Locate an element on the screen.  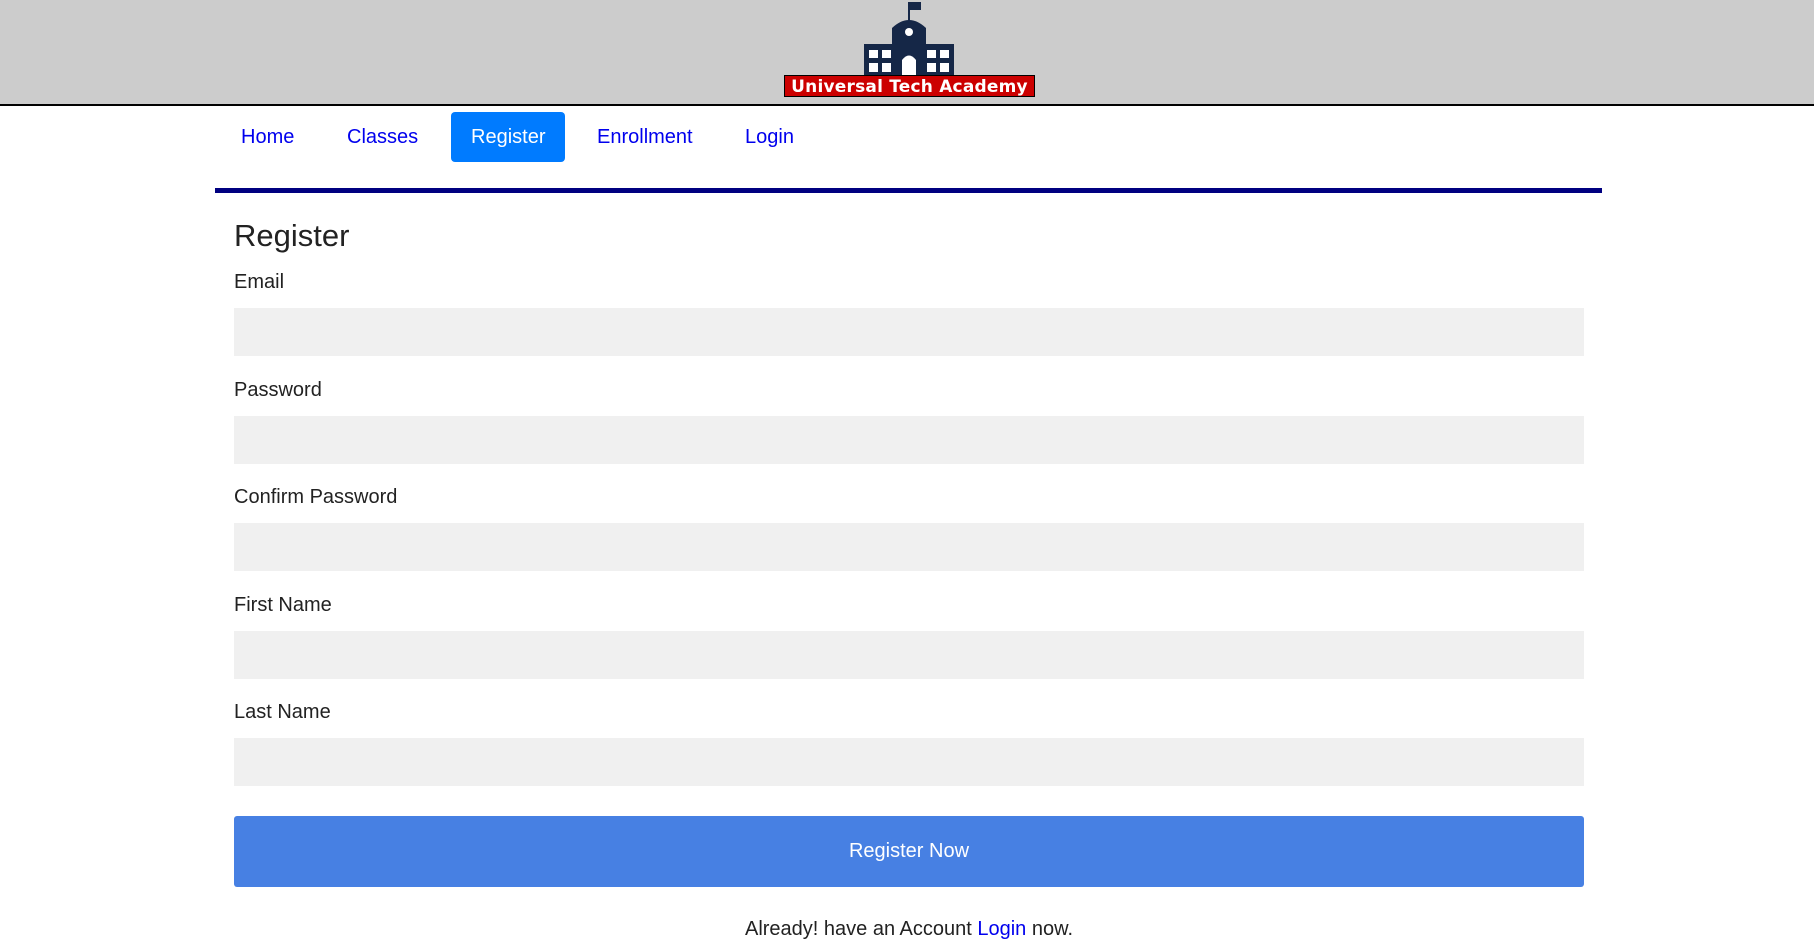
nav-item-classes: Classes is located at coordinates (382, 137).